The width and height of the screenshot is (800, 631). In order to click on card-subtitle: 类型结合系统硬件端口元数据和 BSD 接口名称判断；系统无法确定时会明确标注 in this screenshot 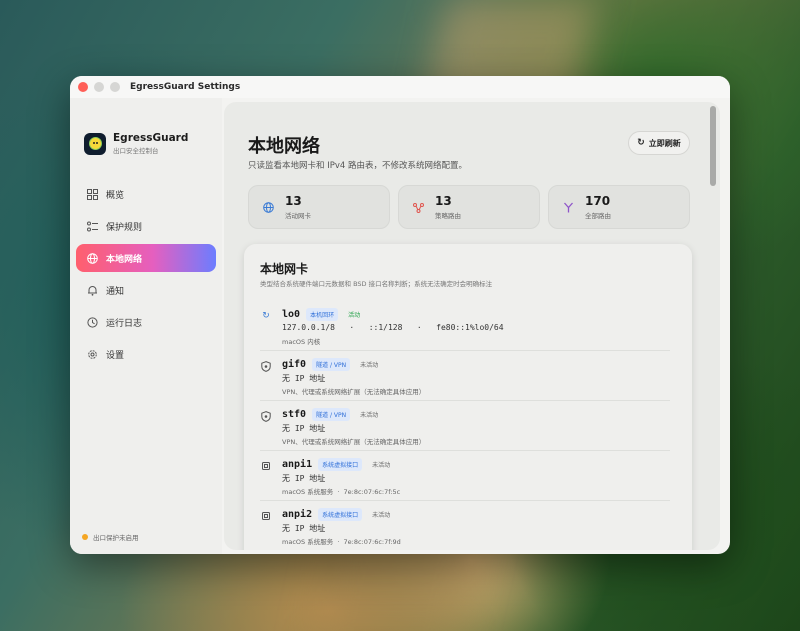, I will do `click(376, 284)`.